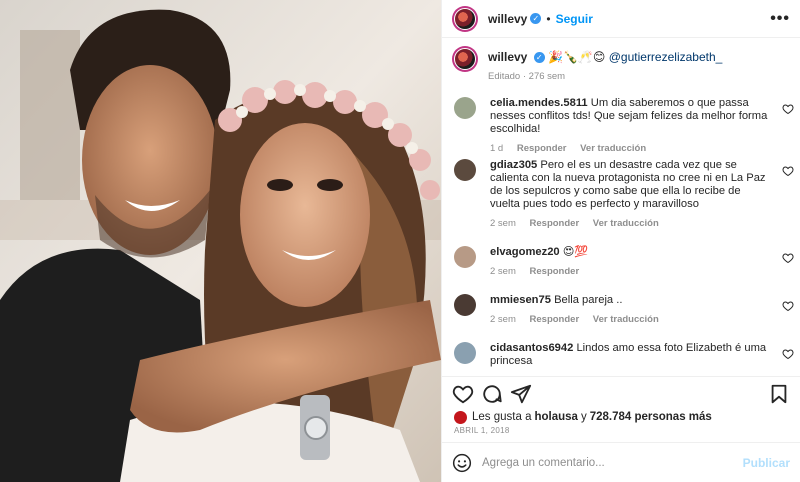 The image size is (800, 482). Describe the element at coordinates (612, 462) in the screenshot. I see `comment-input` at that location.